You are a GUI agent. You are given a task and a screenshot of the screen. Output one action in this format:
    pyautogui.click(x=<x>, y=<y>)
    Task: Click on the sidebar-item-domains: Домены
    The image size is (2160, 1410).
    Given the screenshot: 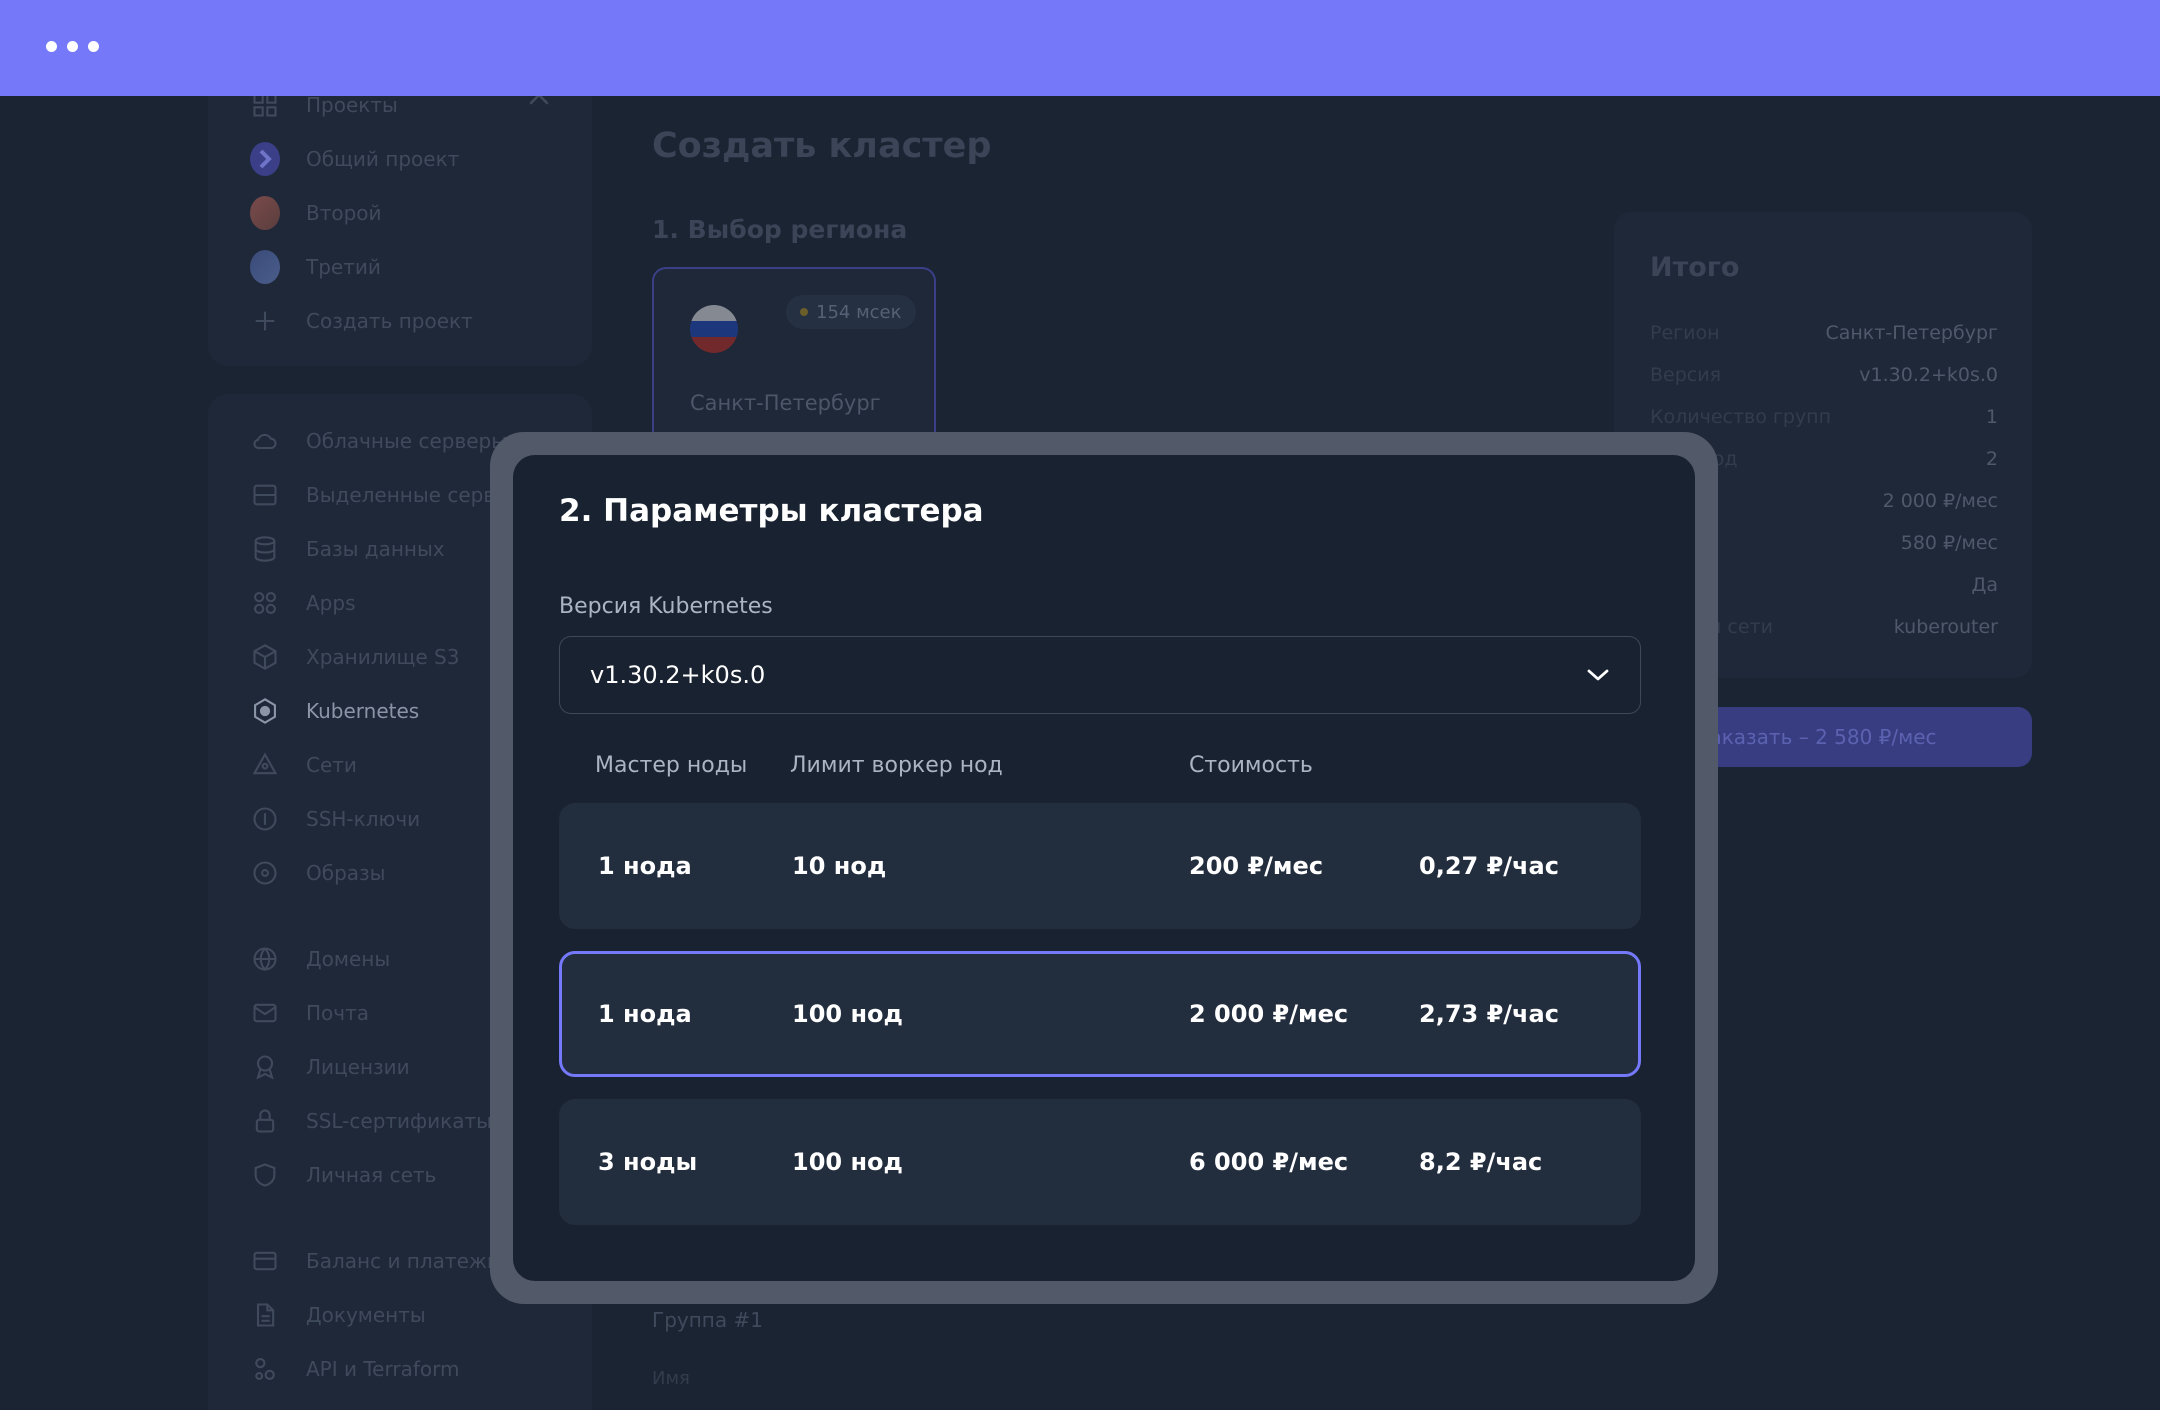 What is the action you would take?
    pyautogui.click(x=320, y=959)
    